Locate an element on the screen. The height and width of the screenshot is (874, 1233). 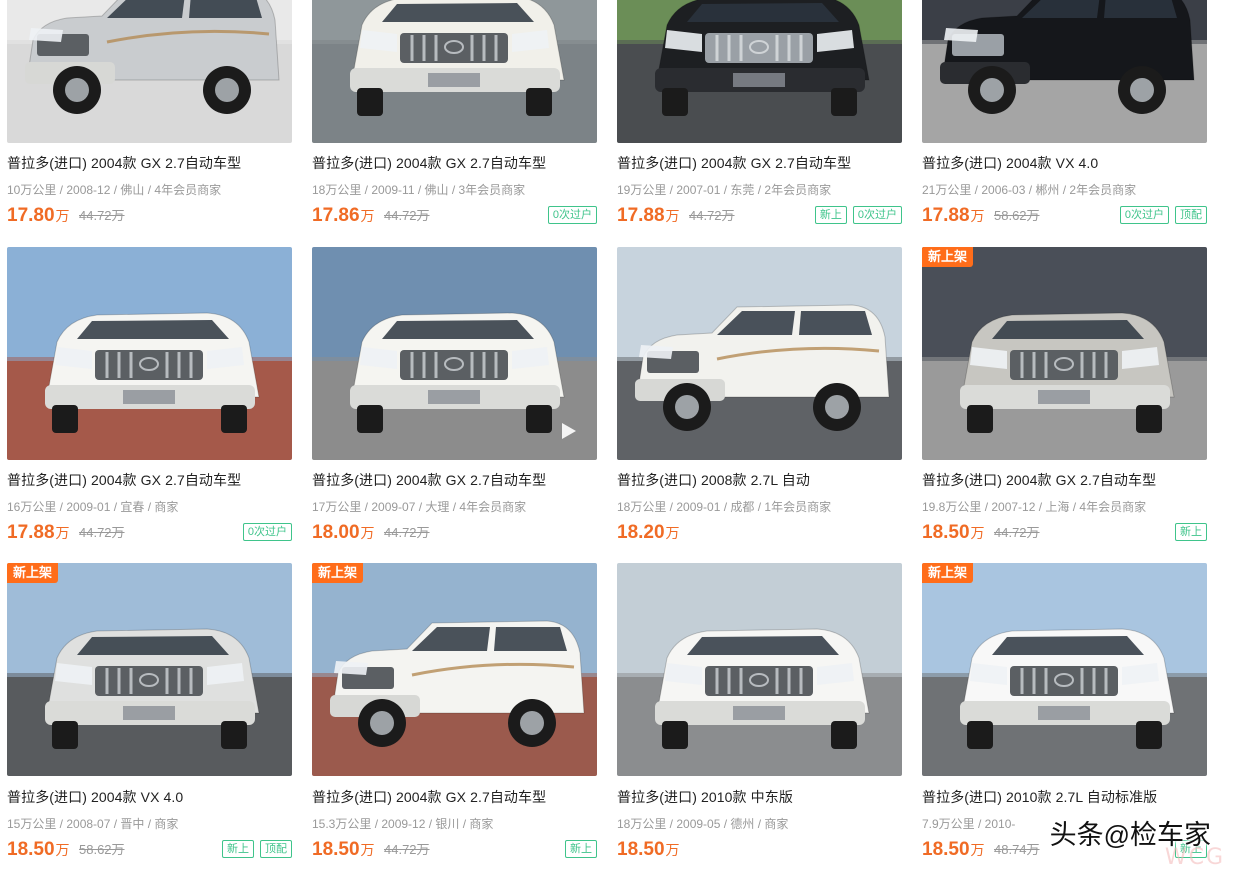
listing-title: 普拉多(进口) 2004款 GX 2.7自动车型 is located at coordinates (429, 797).